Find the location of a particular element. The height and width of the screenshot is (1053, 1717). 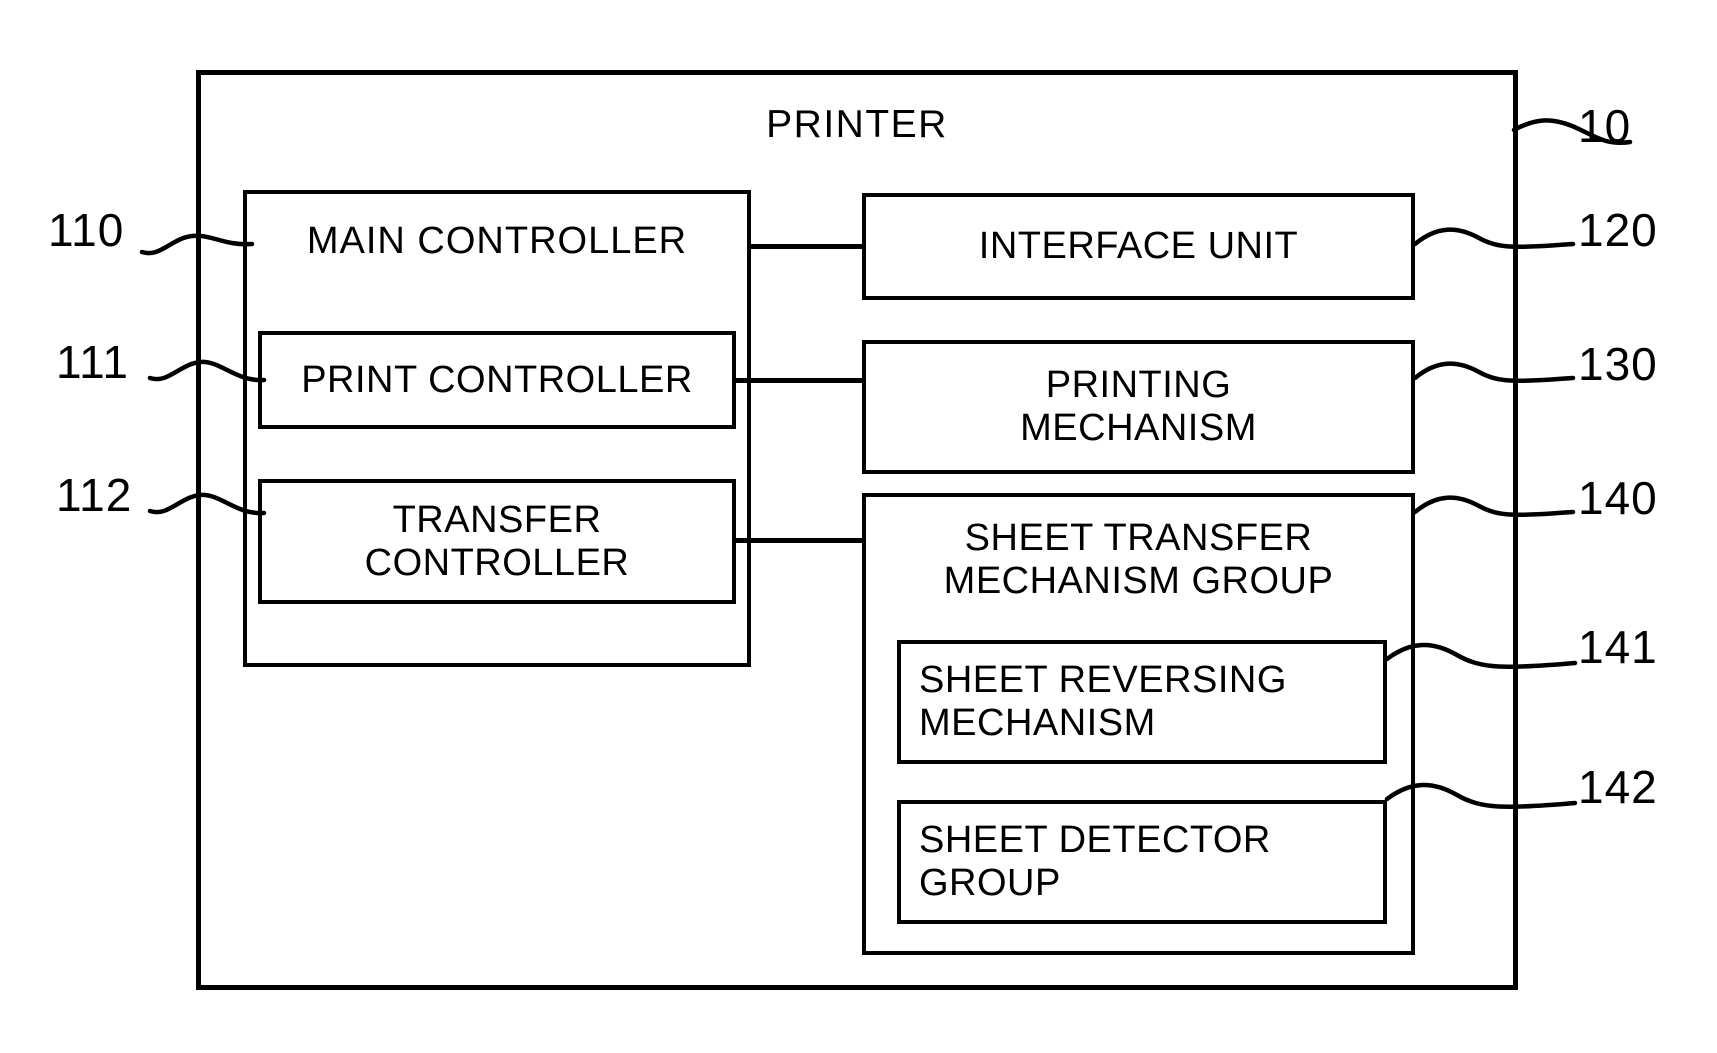

reference-number-120: 120 is located at coordinates (1618, 230).